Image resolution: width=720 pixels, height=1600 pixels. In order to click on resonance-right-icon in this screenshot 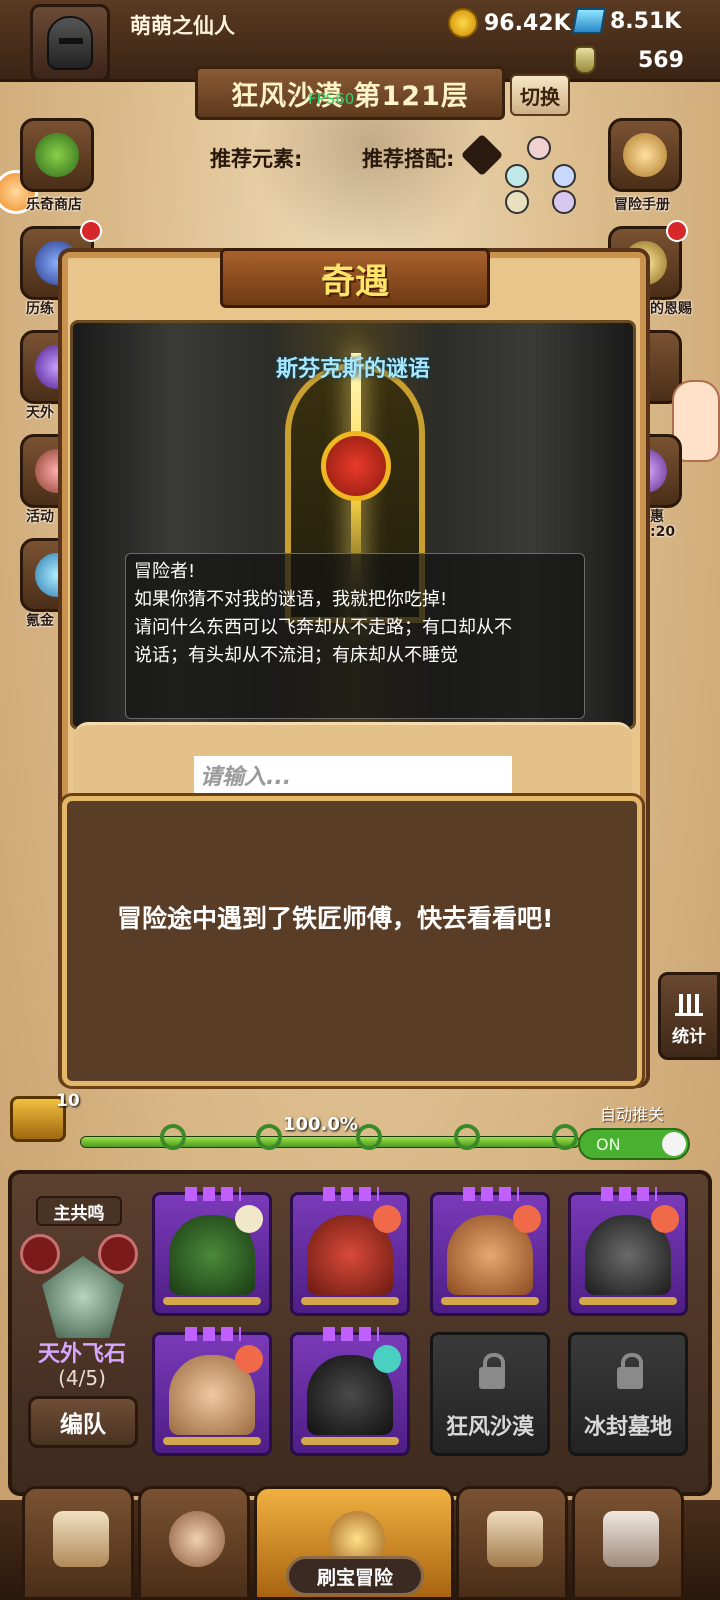, I will do `click(118, 1254)`.